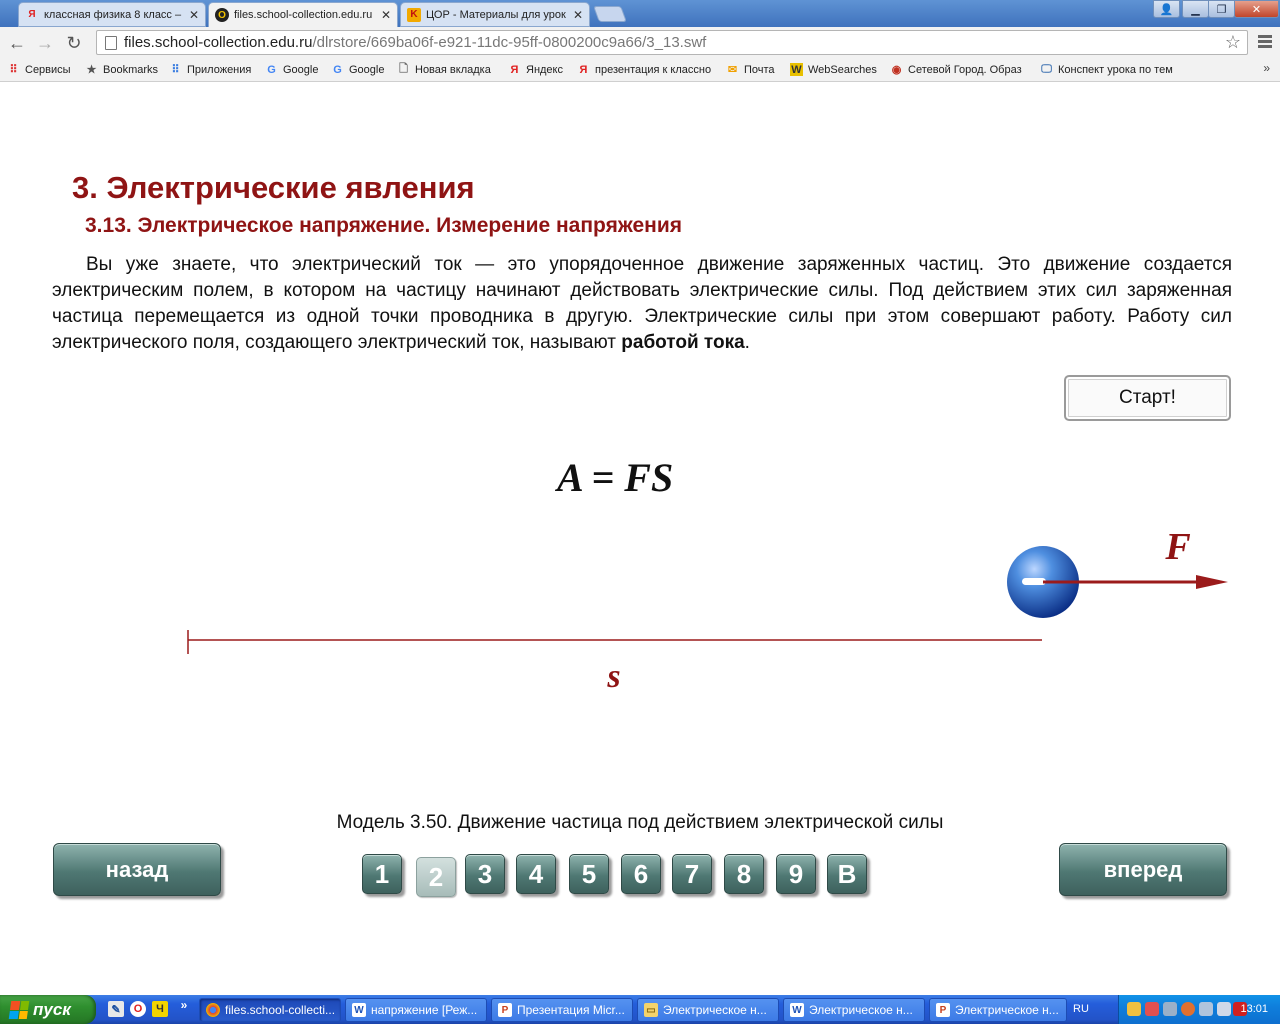 The height and width of the screenshot is (1024, 1280). I want to click on language-indicator: RU, so click(1081, 1009).